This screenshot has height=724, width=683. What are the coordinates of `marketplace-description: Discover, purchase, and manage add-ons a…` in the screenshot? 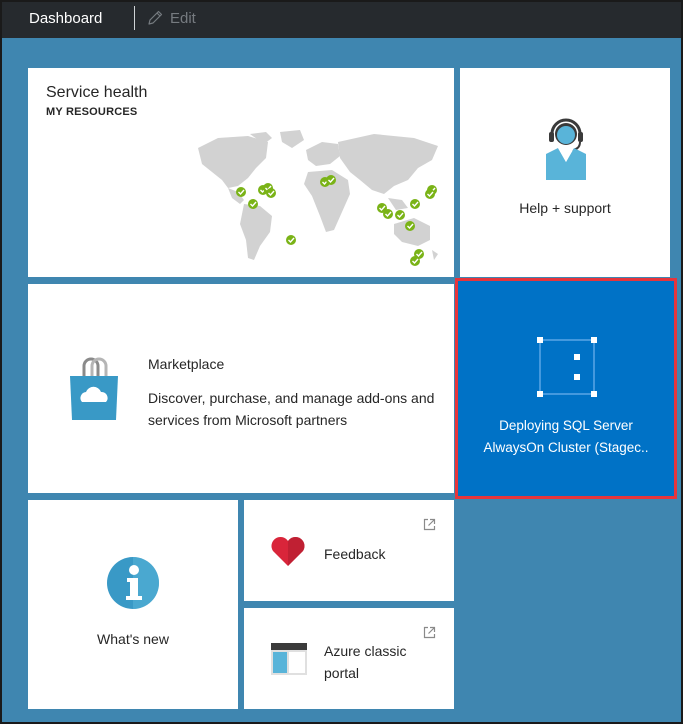 It's located at (291, 409).